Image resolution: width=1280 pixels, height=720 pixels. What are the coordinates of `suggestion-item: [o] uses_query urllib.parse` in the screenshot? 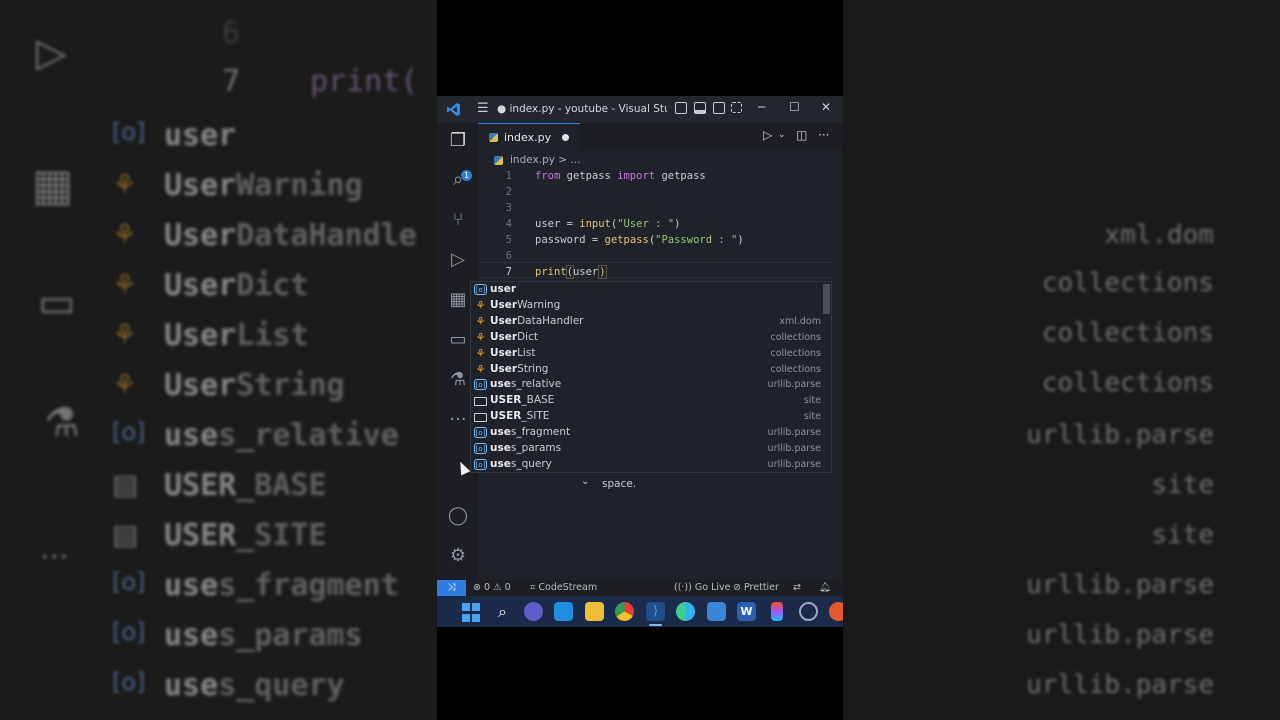 It's located at (646, 465).